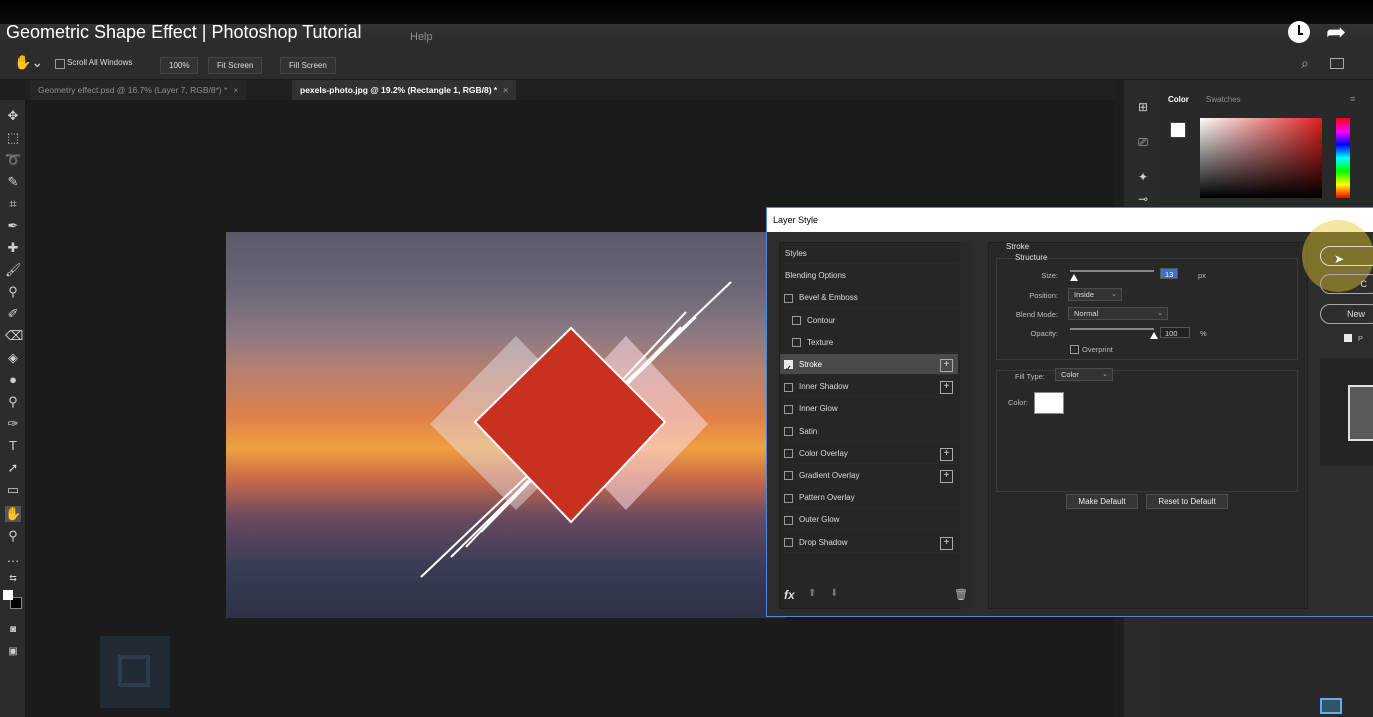 The image size is (1373, 717). I want to click on pen-tool-icon: ✑, so click(13, 424).